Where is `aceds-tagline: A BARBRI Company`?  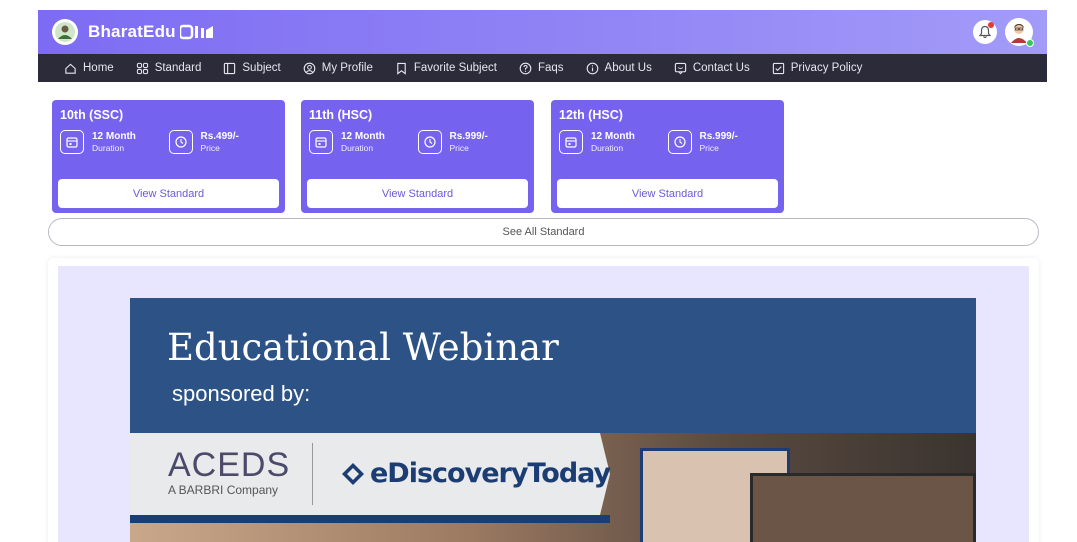
aceds-tagline: A BARBRI Company is located at coordinates (223, 490).